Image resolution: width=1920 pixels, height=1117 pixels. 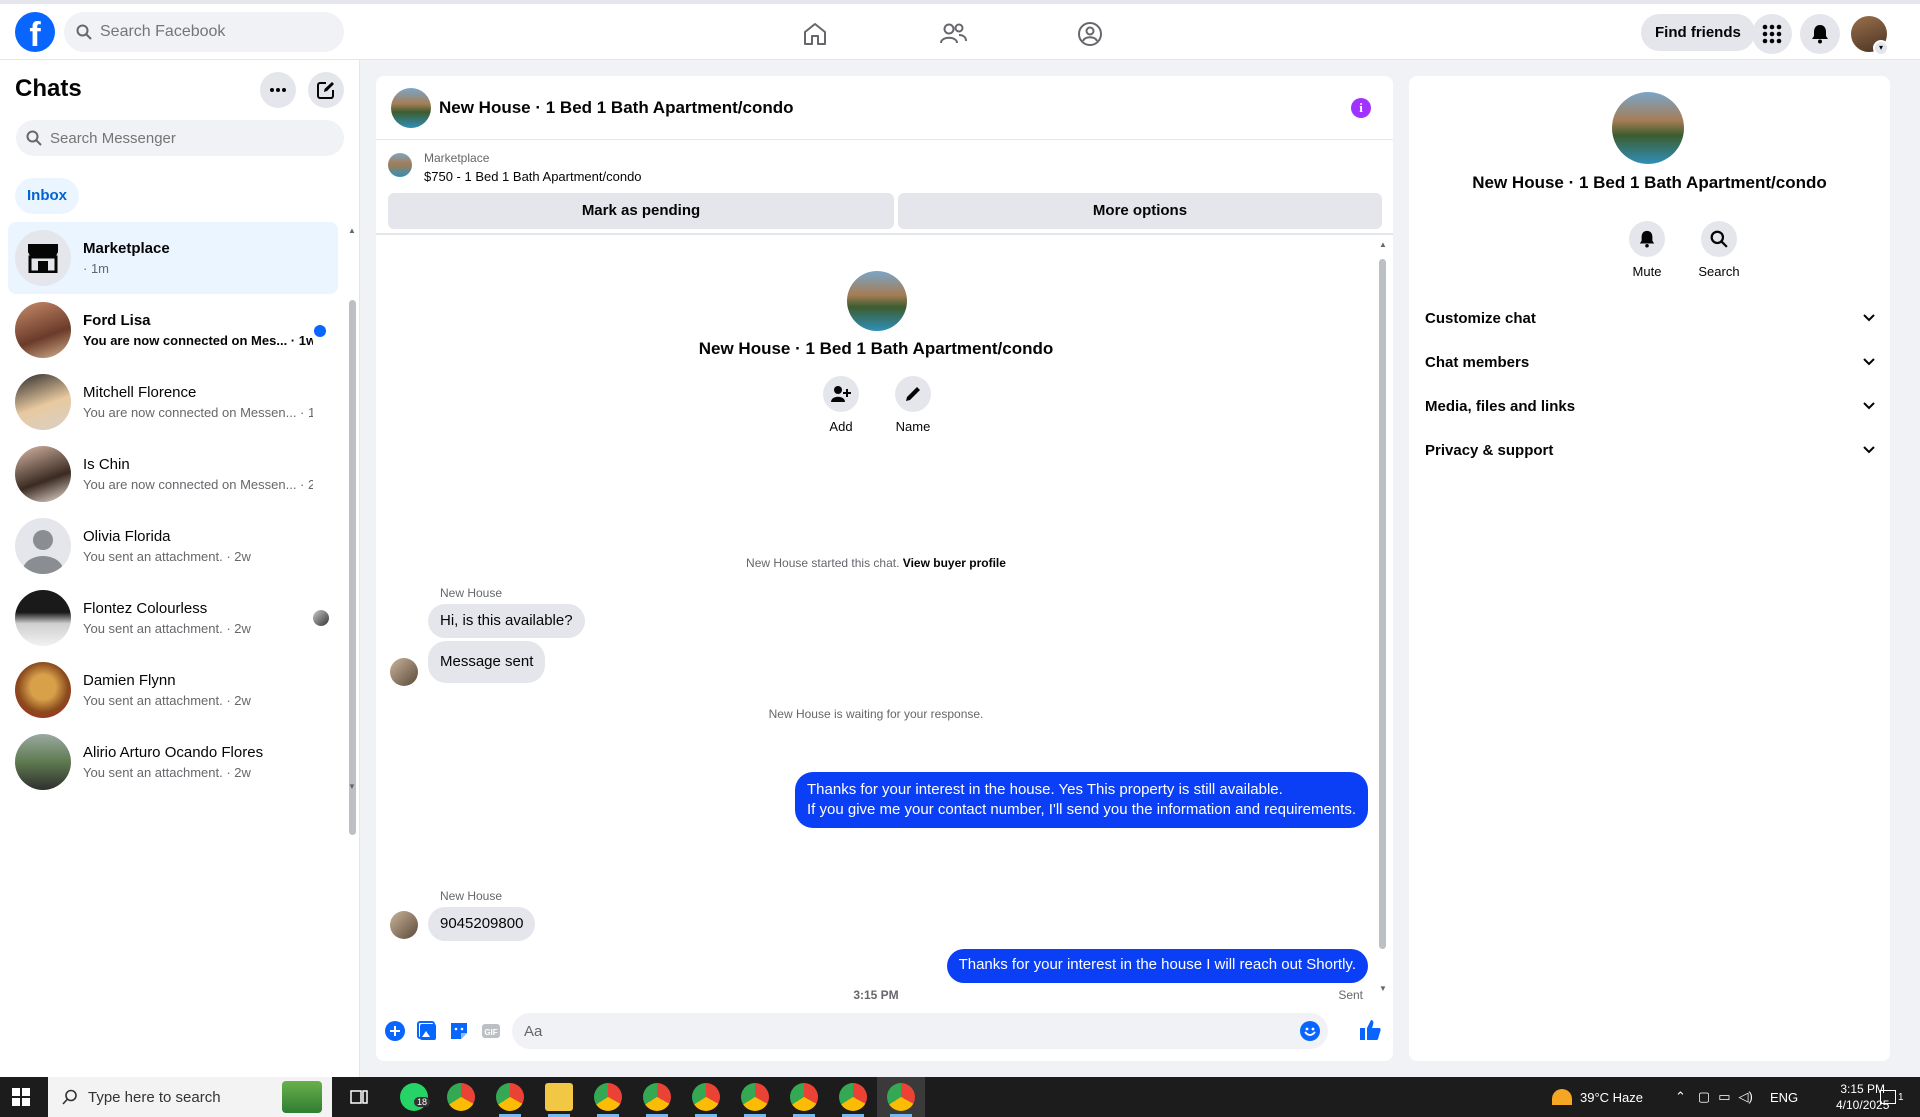 What do you see at coordinates (427, 1031) in the screenshot?
I see `image-attach-icon` at bounding box center [427, 1031].